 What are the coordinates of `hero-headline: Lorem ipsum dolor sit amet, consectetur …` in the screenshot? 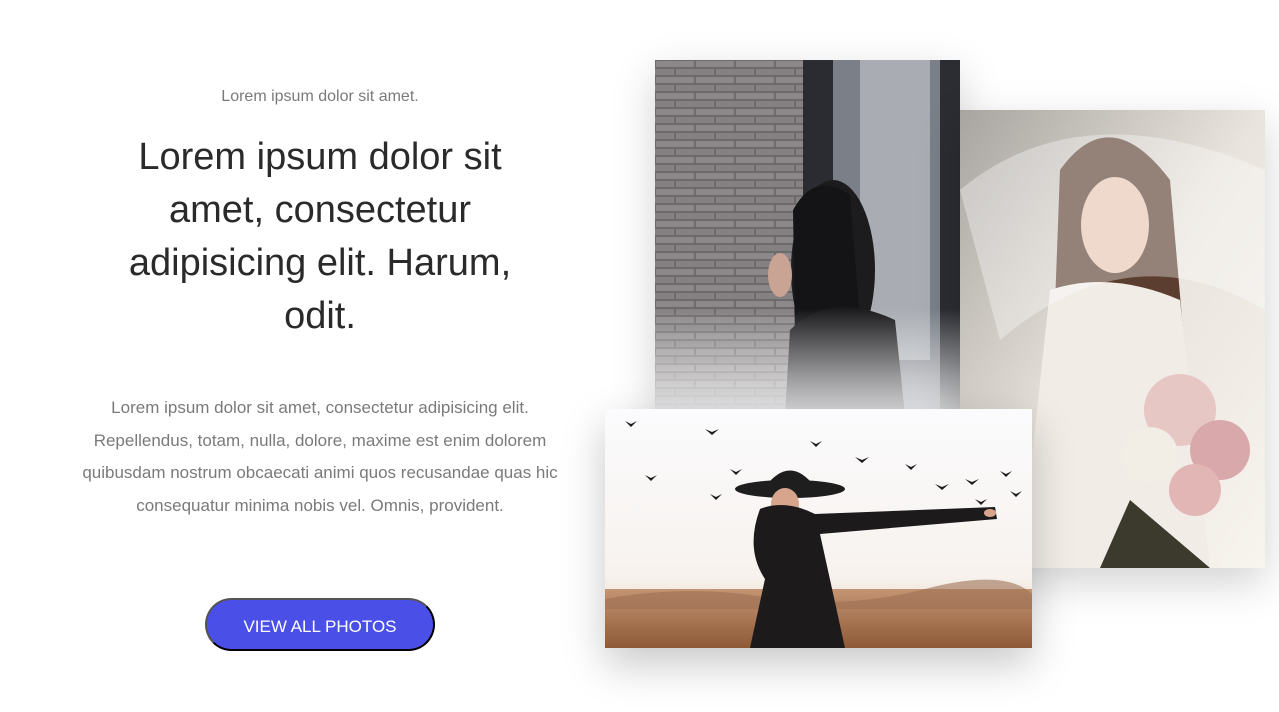 It's located at (320, 236).